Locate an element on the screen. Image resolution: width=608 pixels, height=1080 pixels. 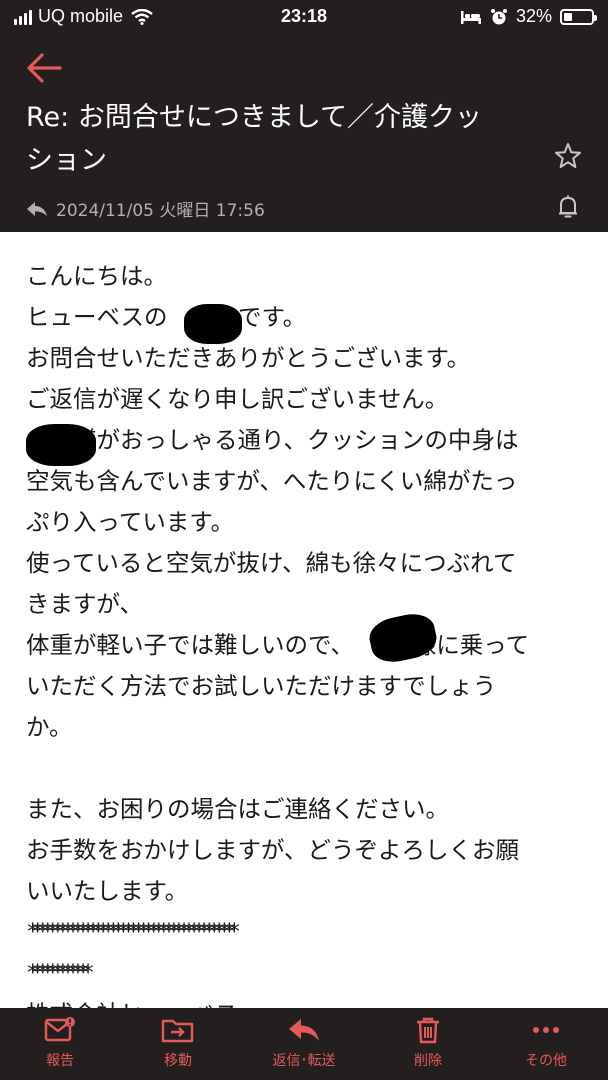
body-line: いただく方法でお試しいただけますでしょう is located at coordinates (261, 686).